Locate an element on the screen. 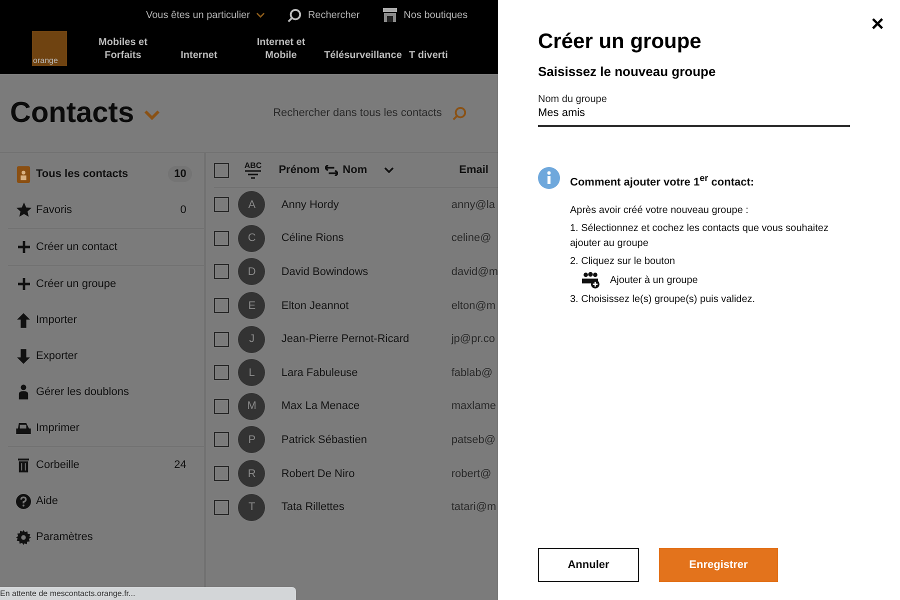 Image resolution: width=900 pixels, height=600 pixels. contact-name: Anny Hordy is located at coordinates (366, 204).